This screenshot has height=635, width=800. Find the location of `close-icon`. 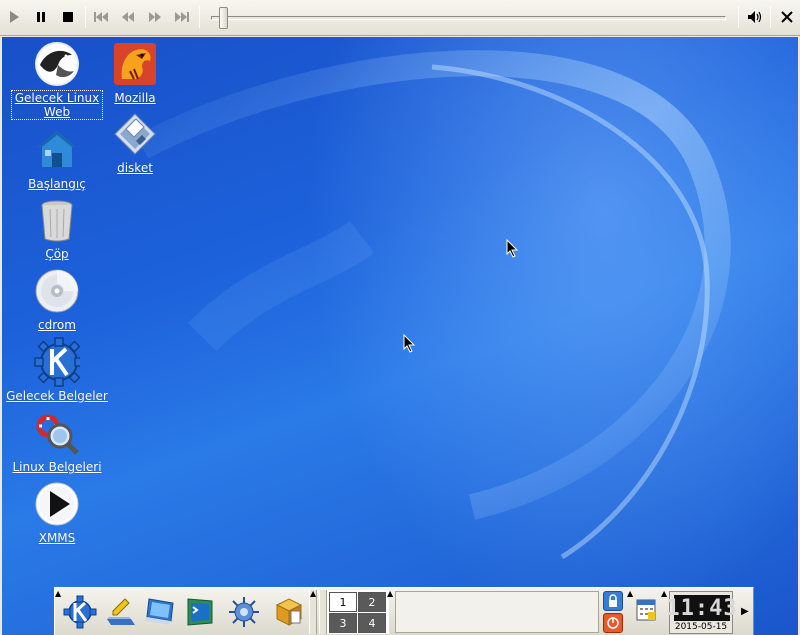

close-icon is located at coordinates (787, 17).